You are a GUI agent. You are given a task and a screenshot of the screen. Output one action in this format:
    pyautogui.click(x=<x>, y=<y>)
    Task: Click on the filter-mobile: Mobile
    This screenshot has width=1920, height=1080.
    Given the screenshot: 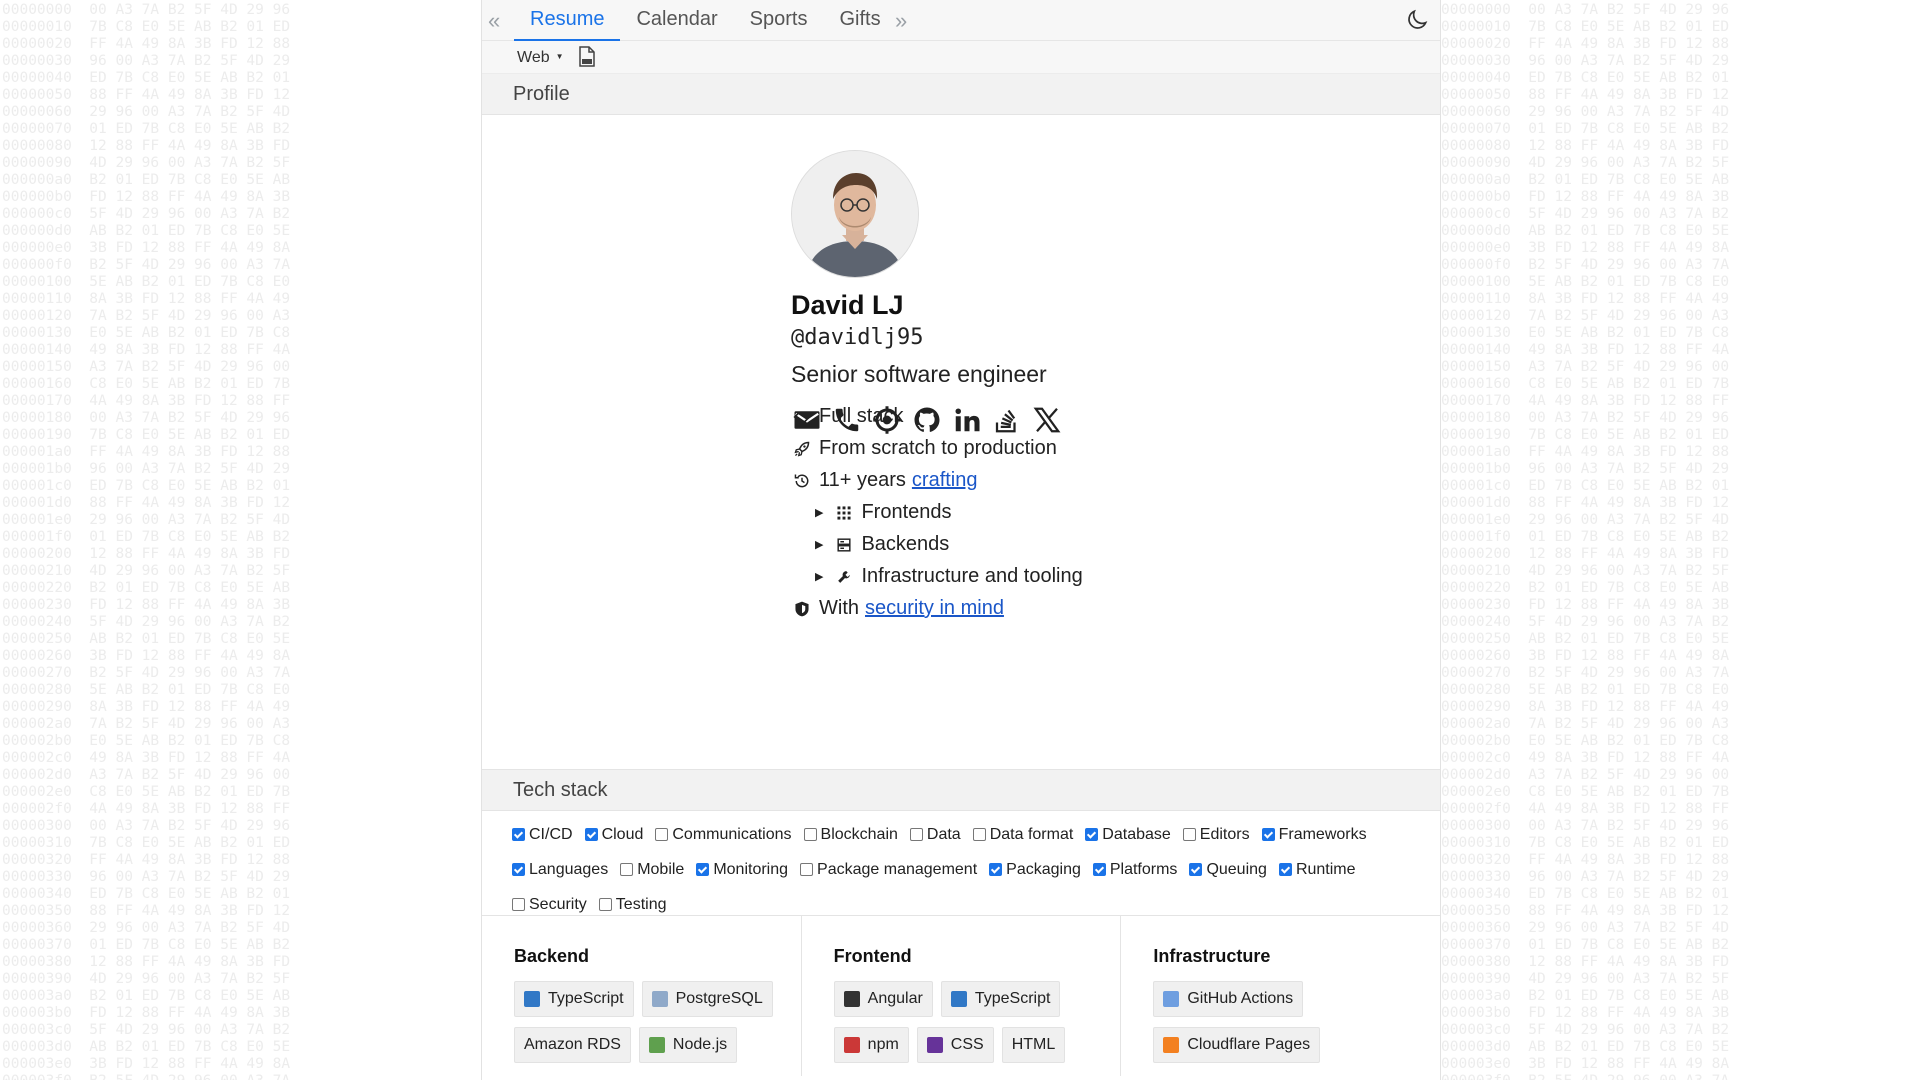 What is the action you would take?
    pyautogui.click(x=652, y=870)
    